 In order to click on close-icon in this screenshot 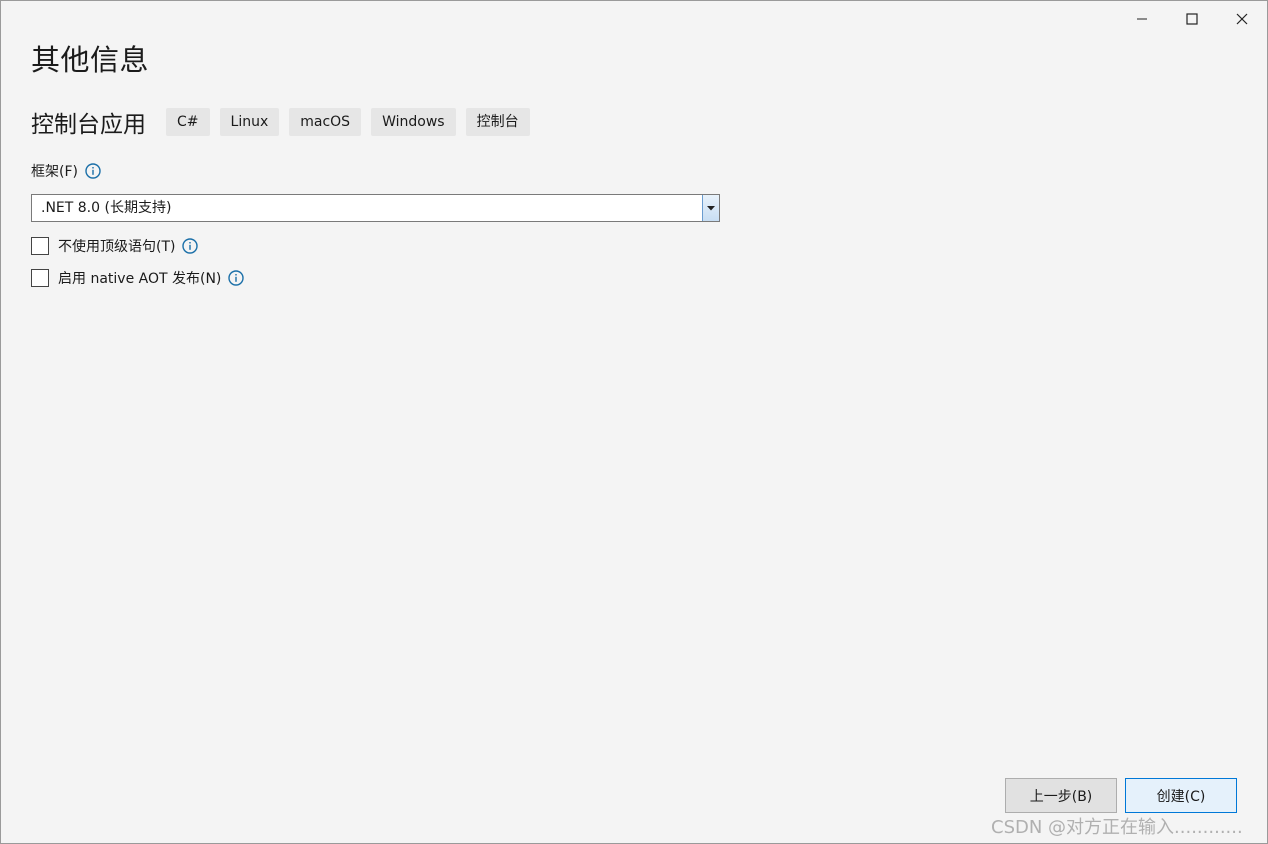, I will do `click(1242, 19)`.